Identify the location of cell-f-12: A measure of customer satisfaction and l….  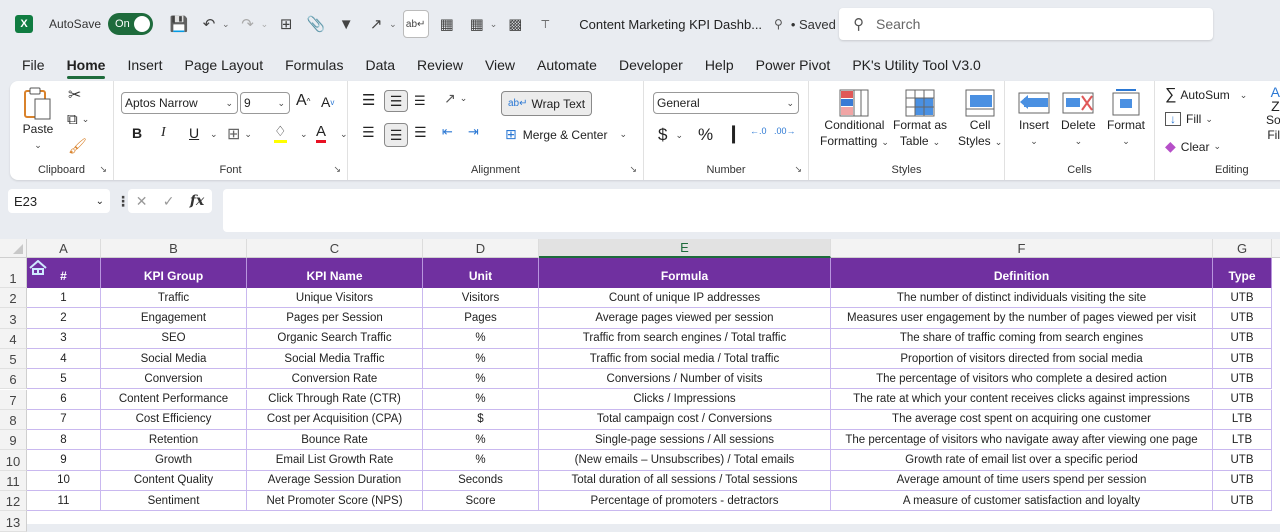
(1022, 501).